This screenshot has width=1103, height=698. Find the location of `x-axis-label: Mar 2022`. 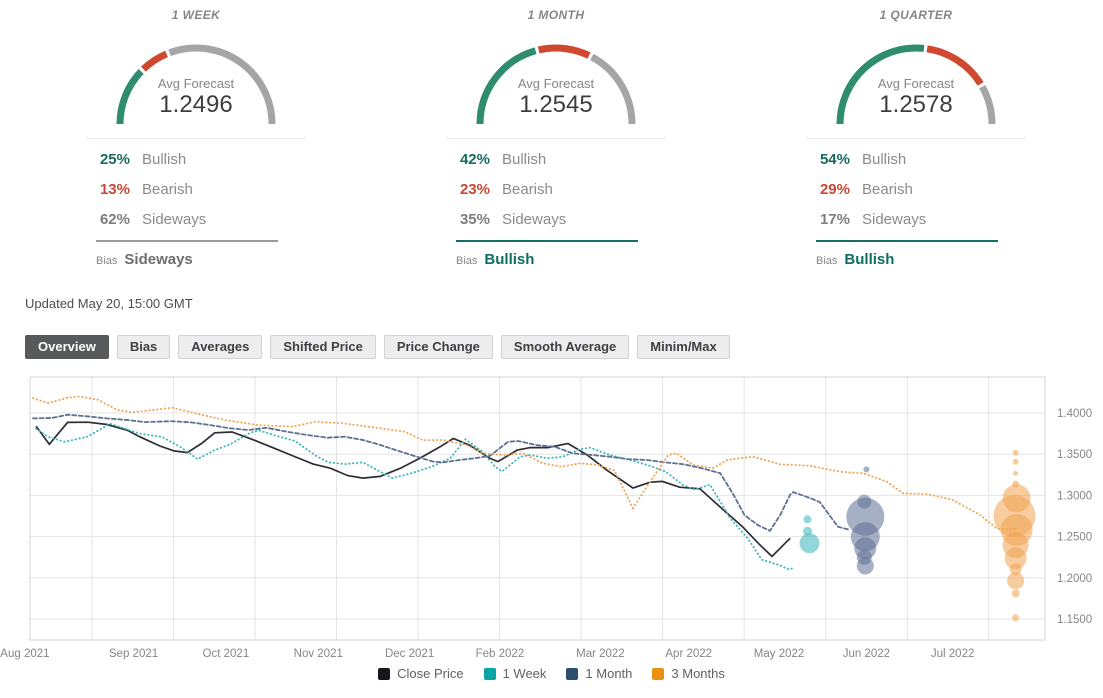

x-axis-label: Mar 2022 is located at coordinates (600, 654).